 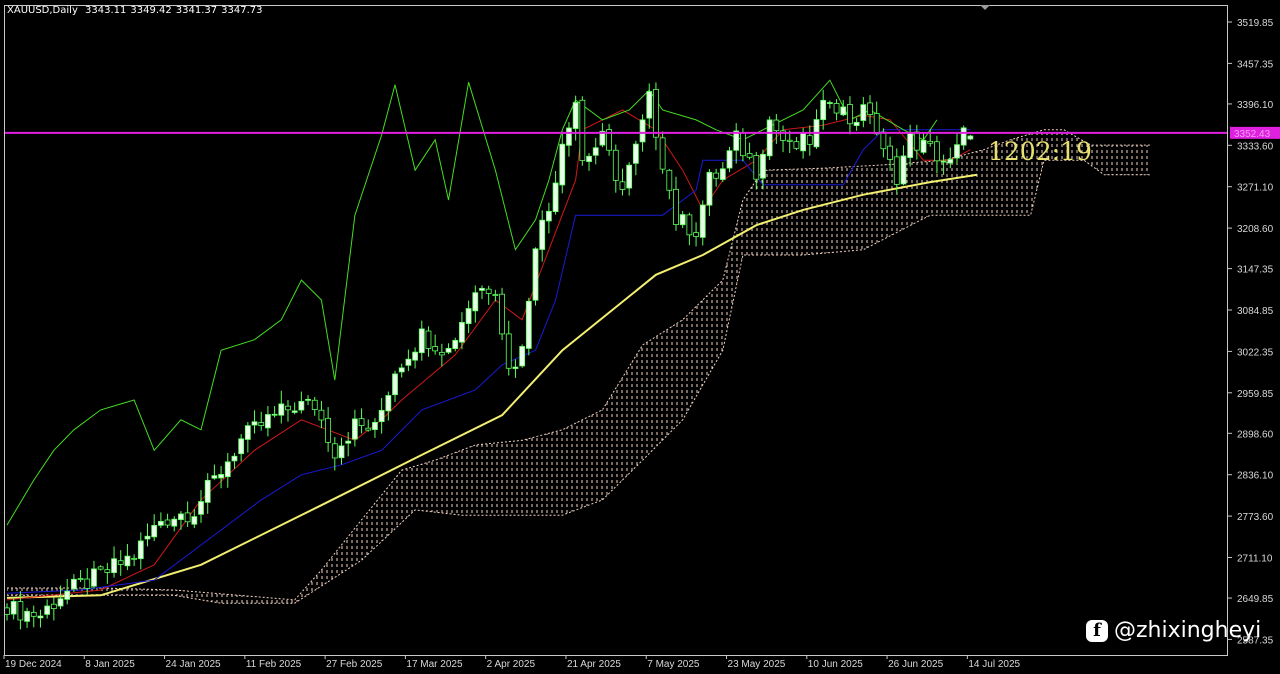 What do you see at coordinates (1255, 599) in the screenshot?
I see `price-tick-label: 2649.85` at bounding box center [1255, 599].